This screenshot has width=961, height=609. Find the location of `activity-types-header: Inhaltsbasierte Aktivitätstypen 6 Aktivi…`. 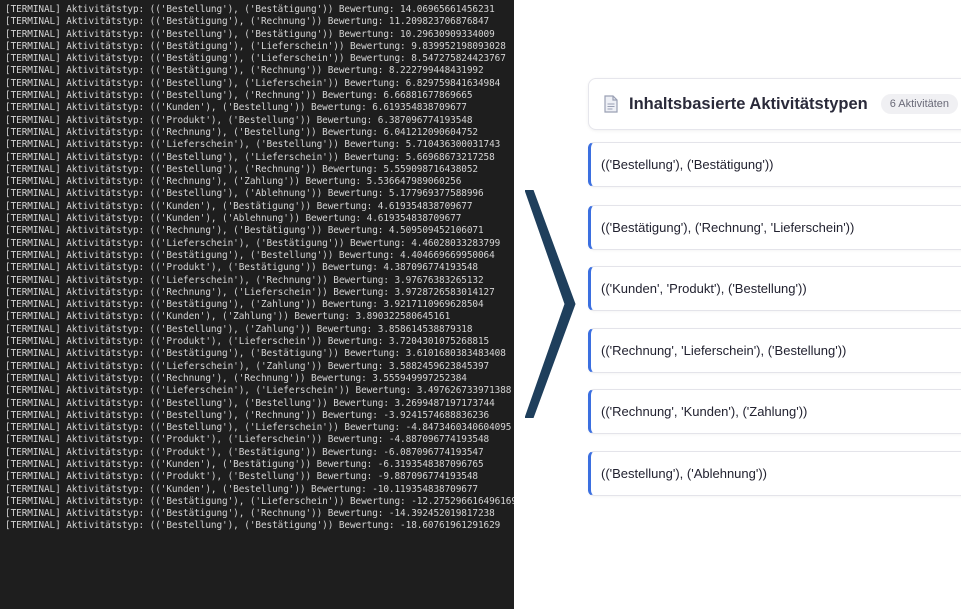

activity-types-header: Inhaltsbasierte Aktivitätstypen 6 Aktivi… is located at coordinates (774, 104).